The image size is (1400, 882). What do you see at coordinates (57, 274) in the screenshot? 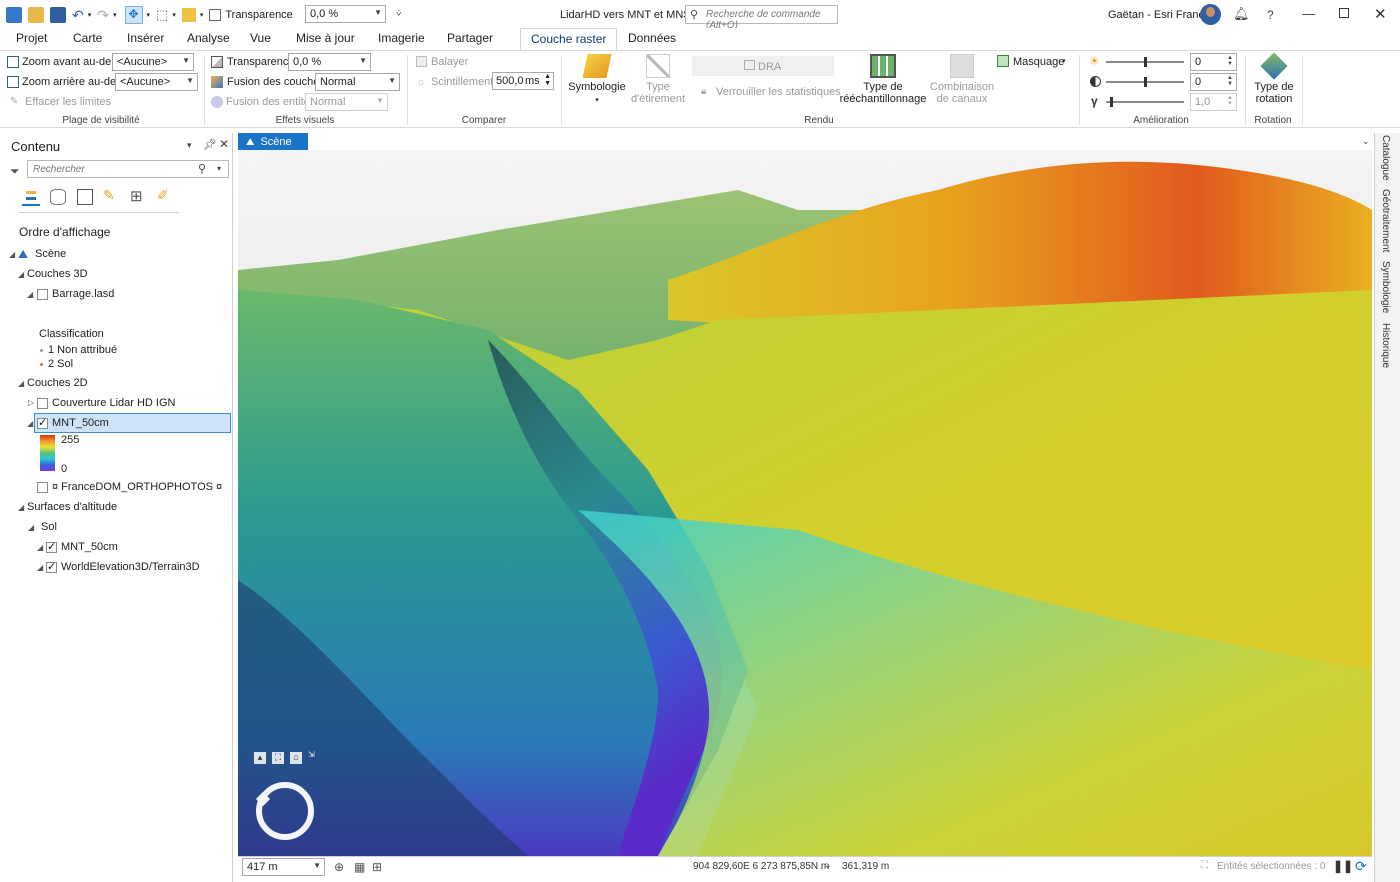
I see `tree-3d-layers: Couches 3D` at bounding box center [57, 274].